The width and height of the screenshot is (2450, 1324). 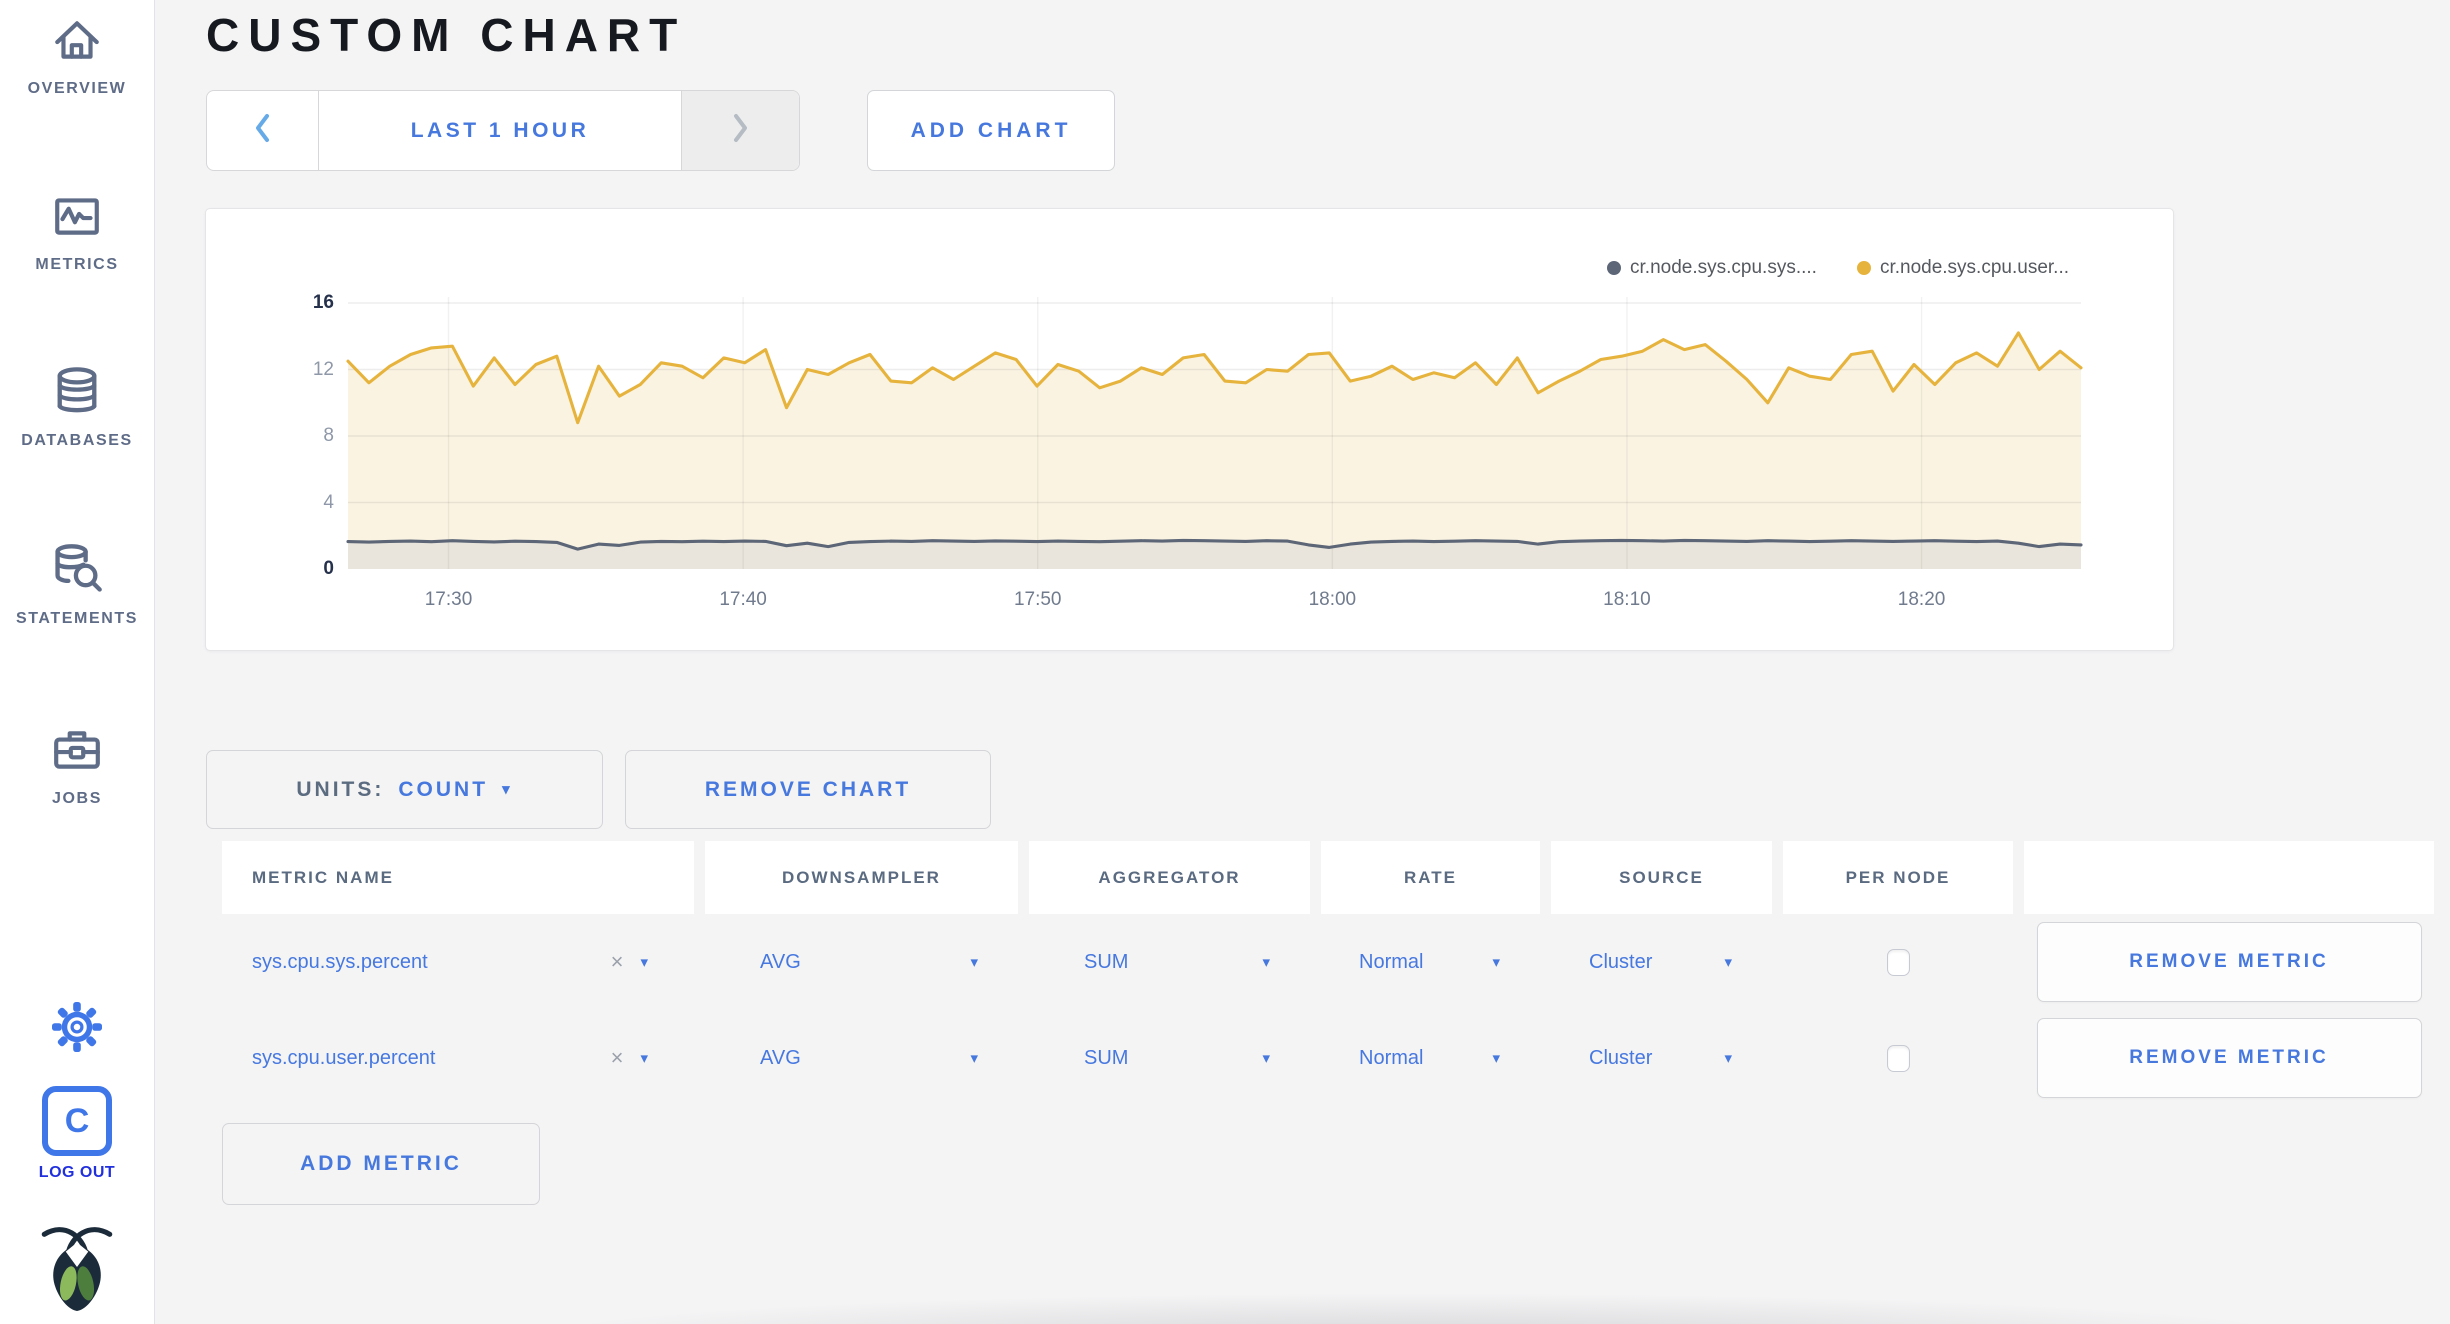 I want to click on database-icon, so click(x=77, y=393).